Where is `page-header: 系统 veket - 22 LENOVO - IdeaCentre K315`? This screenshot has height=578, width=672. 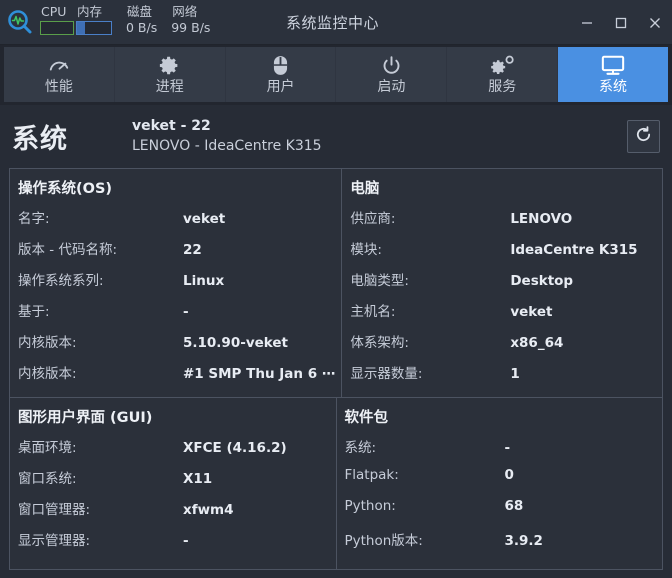
page-header: 系统 veket - 22 LENOVO - IdeaCentre K315 is located at coordinates (336, 136).